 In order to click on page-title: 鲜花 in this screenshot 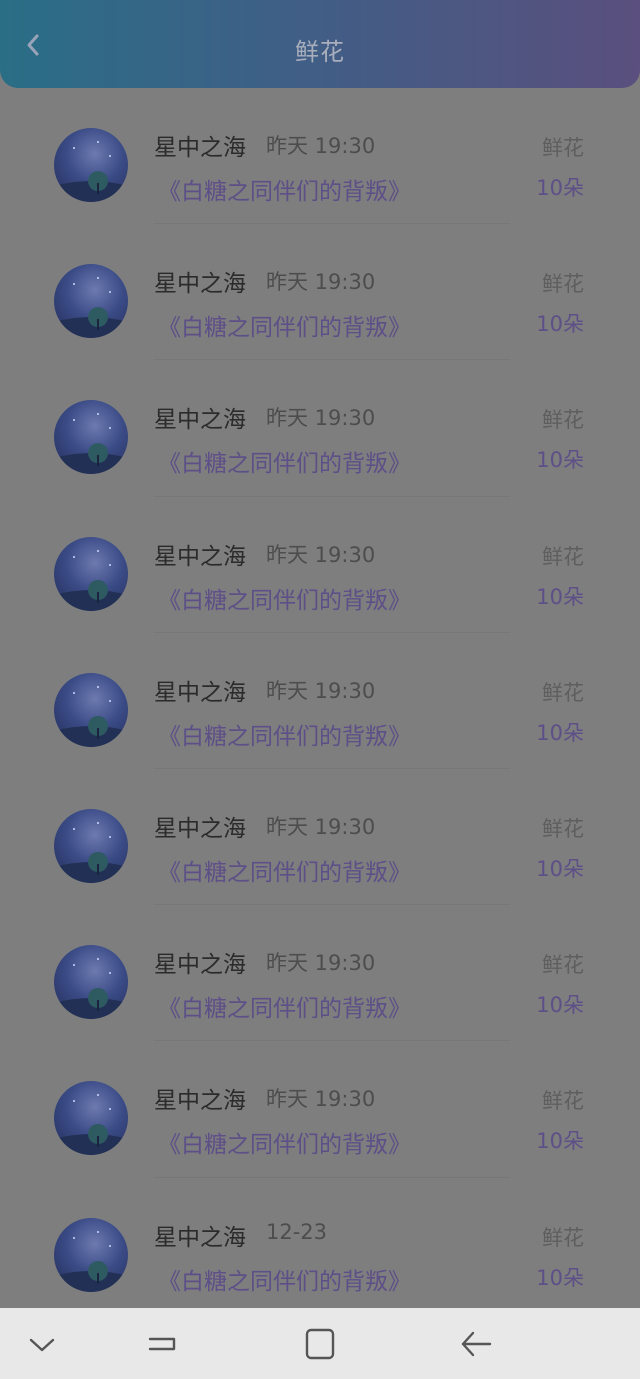, I will do `click(320, 52)`.